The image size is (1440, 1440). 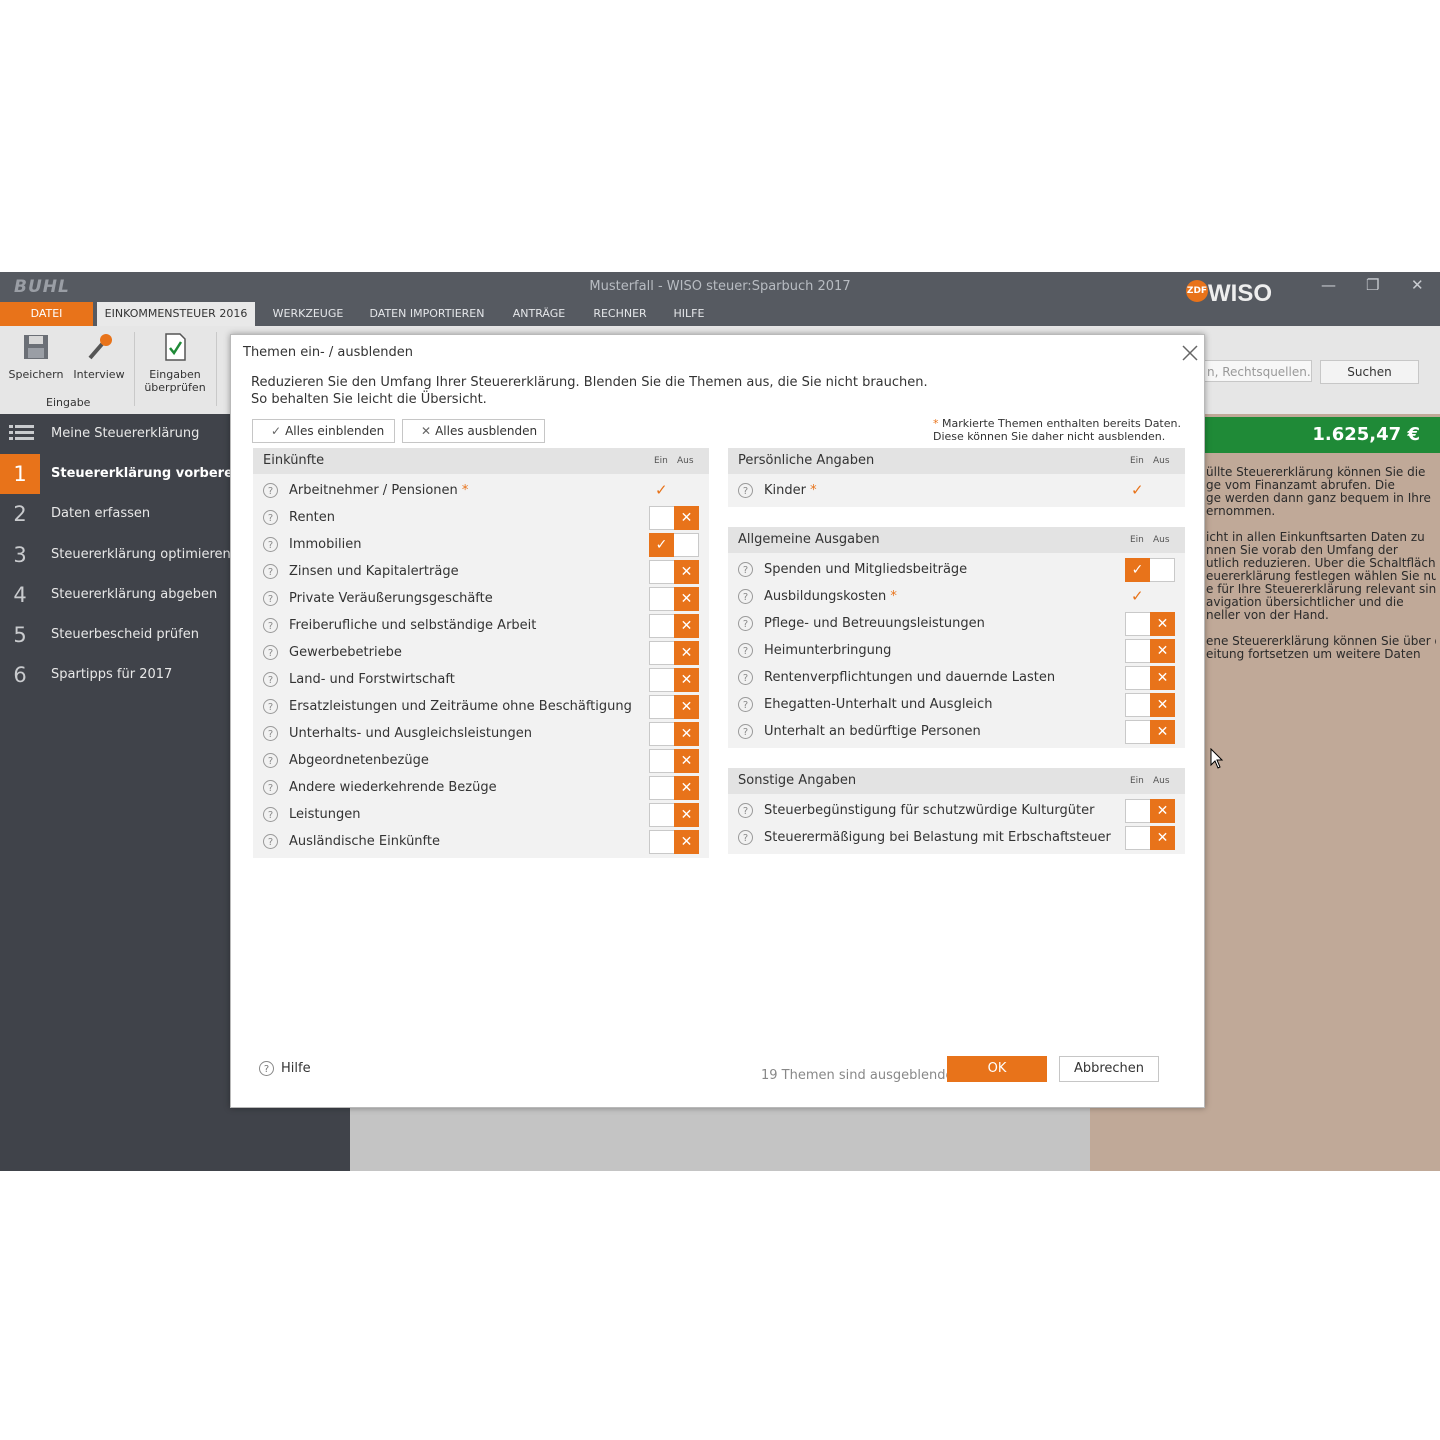 I want to click on cancel-button: Abbrechen, so click(x=1109, y=1069).